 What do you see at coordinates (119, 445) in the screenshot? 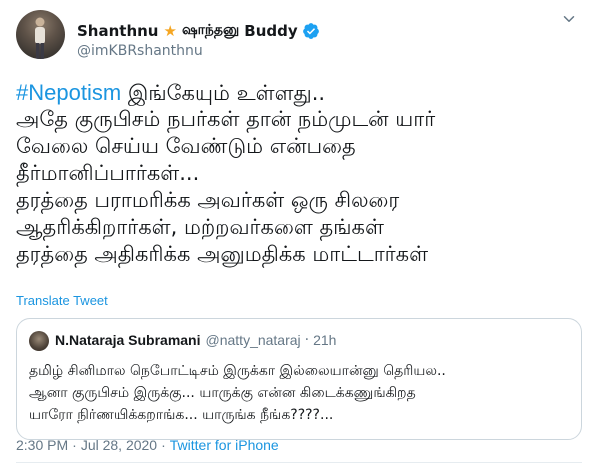
I see `tweet-date: Jul 28, 2020` at bounding box center [119, 445].